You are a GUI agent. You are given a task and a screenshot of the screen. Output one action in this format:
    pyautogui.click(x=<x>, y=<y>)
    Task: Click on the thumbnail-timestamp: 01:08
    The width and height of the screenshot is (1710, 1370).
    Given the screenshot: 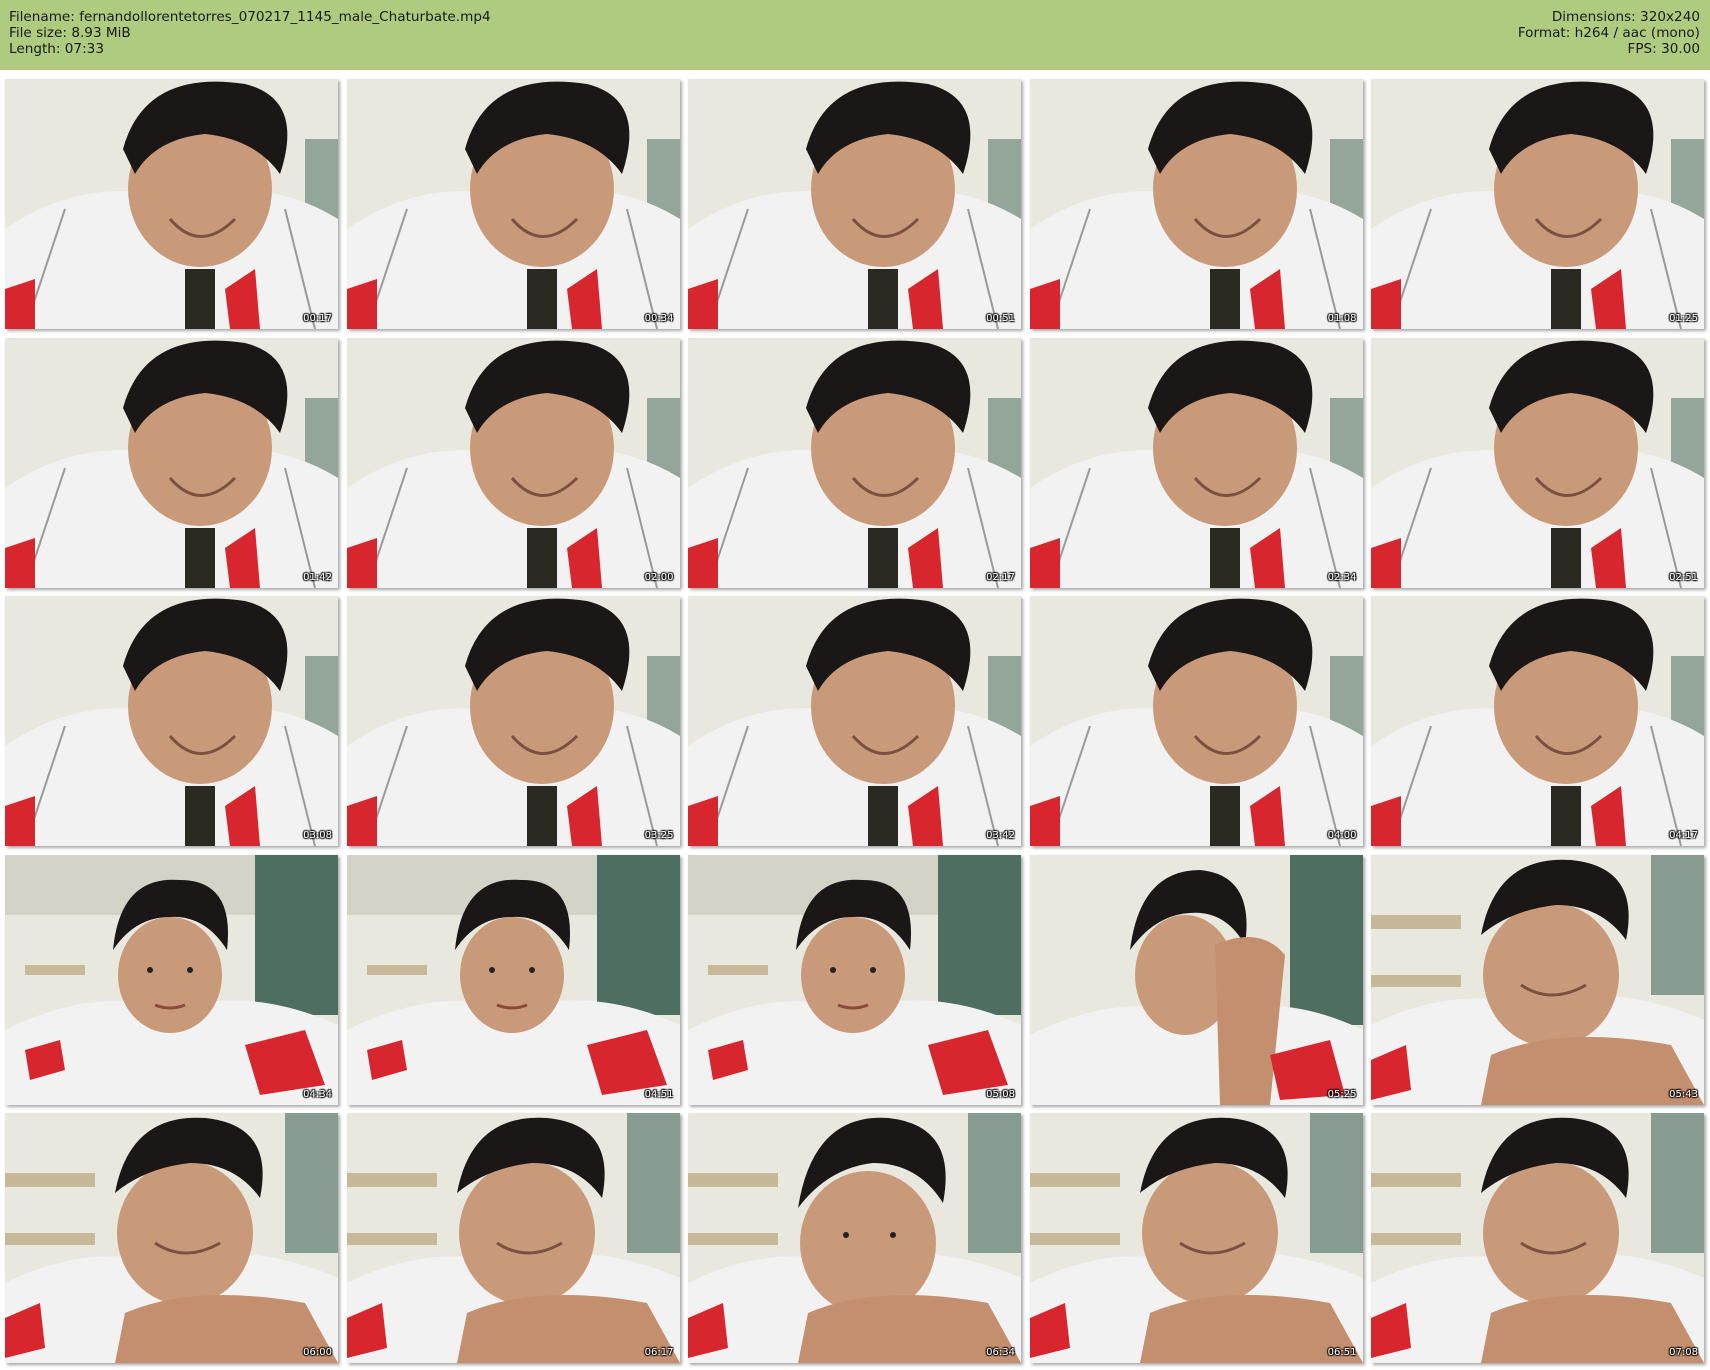 What is the action you would take?
    pyautogui.click(x=1342, y=318)
    